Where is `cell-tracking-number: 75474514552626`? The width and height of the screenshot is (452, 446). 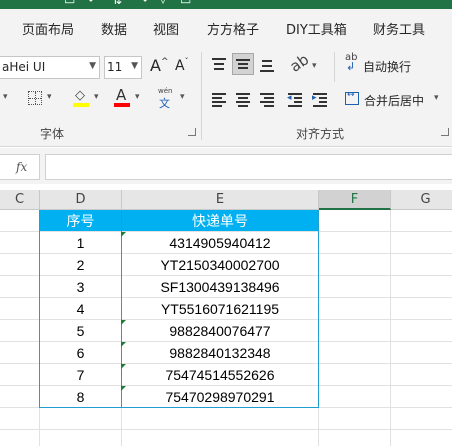 cell-tracking-number: 75474514552626 is located at coordinates (220, 374).